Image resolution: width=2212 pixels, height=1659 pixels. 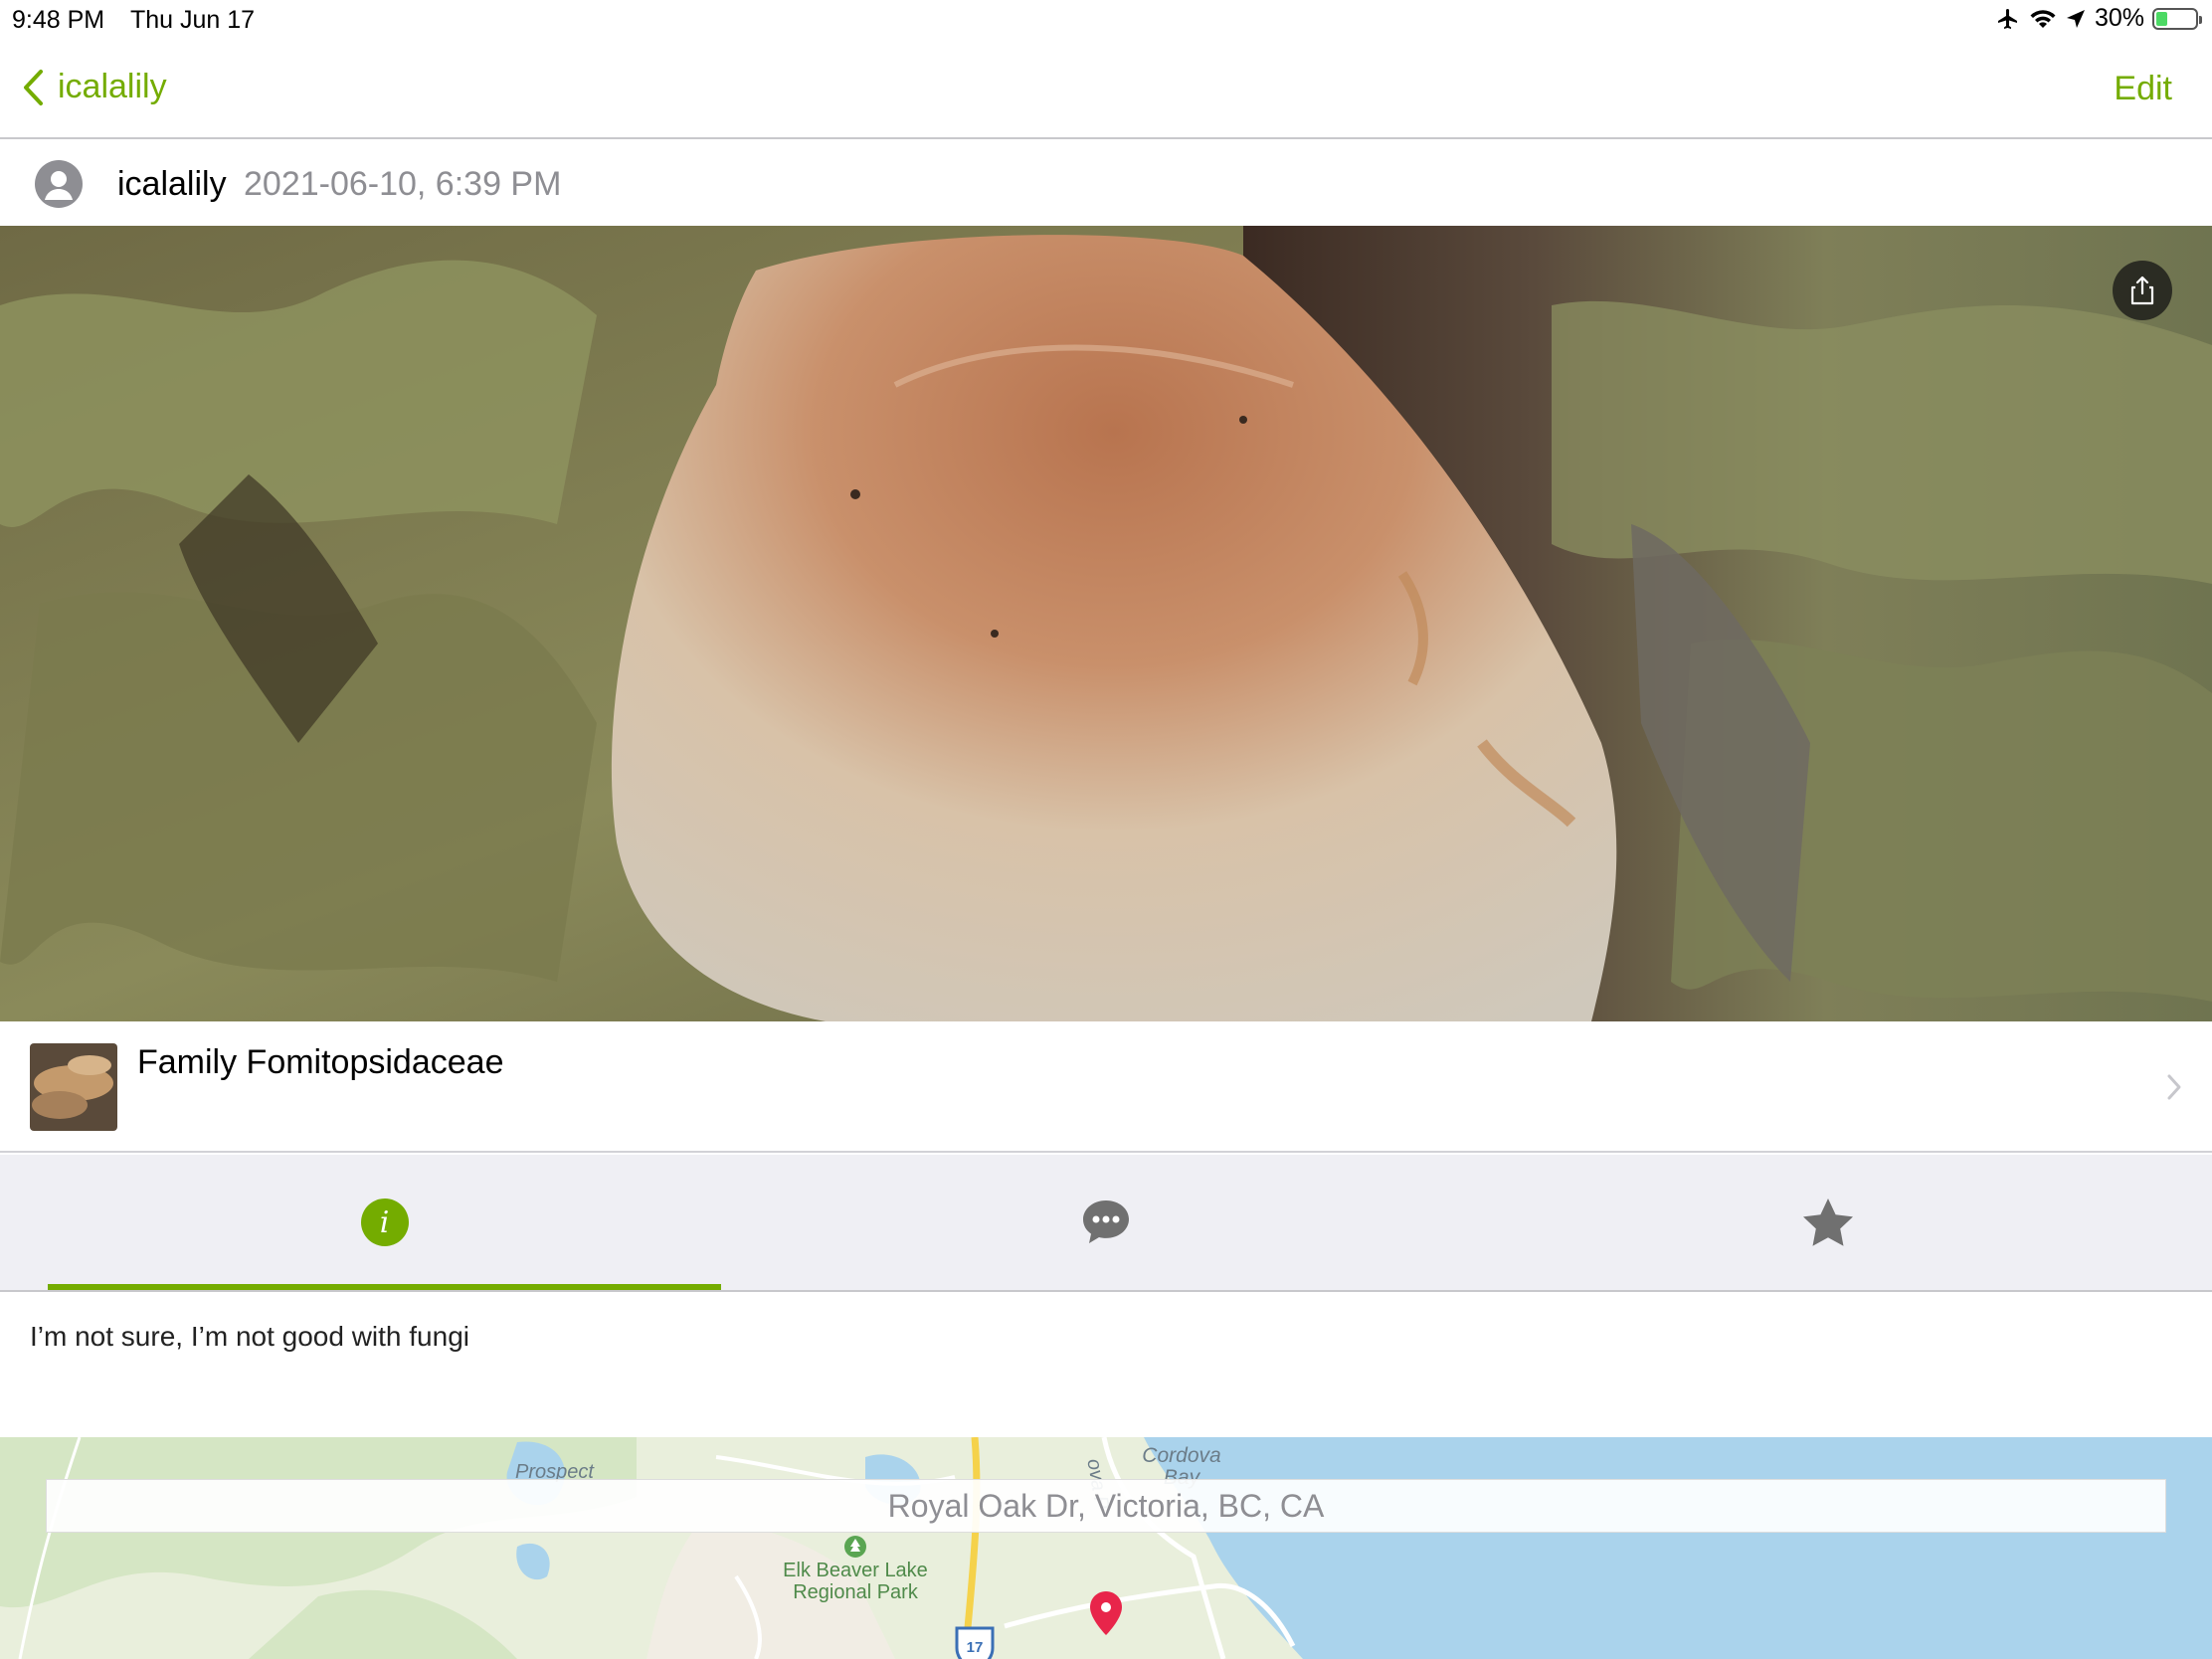 I want to click on wifi-icon, so click(x=2043, y=18).